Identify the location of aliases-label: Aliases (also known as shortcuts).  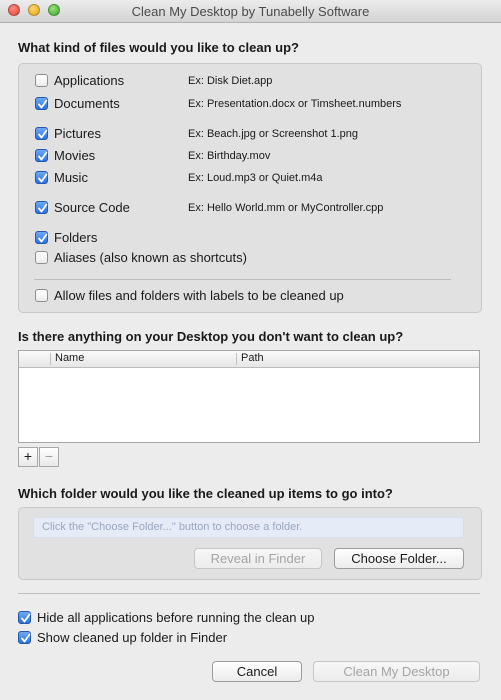
(150, 257).